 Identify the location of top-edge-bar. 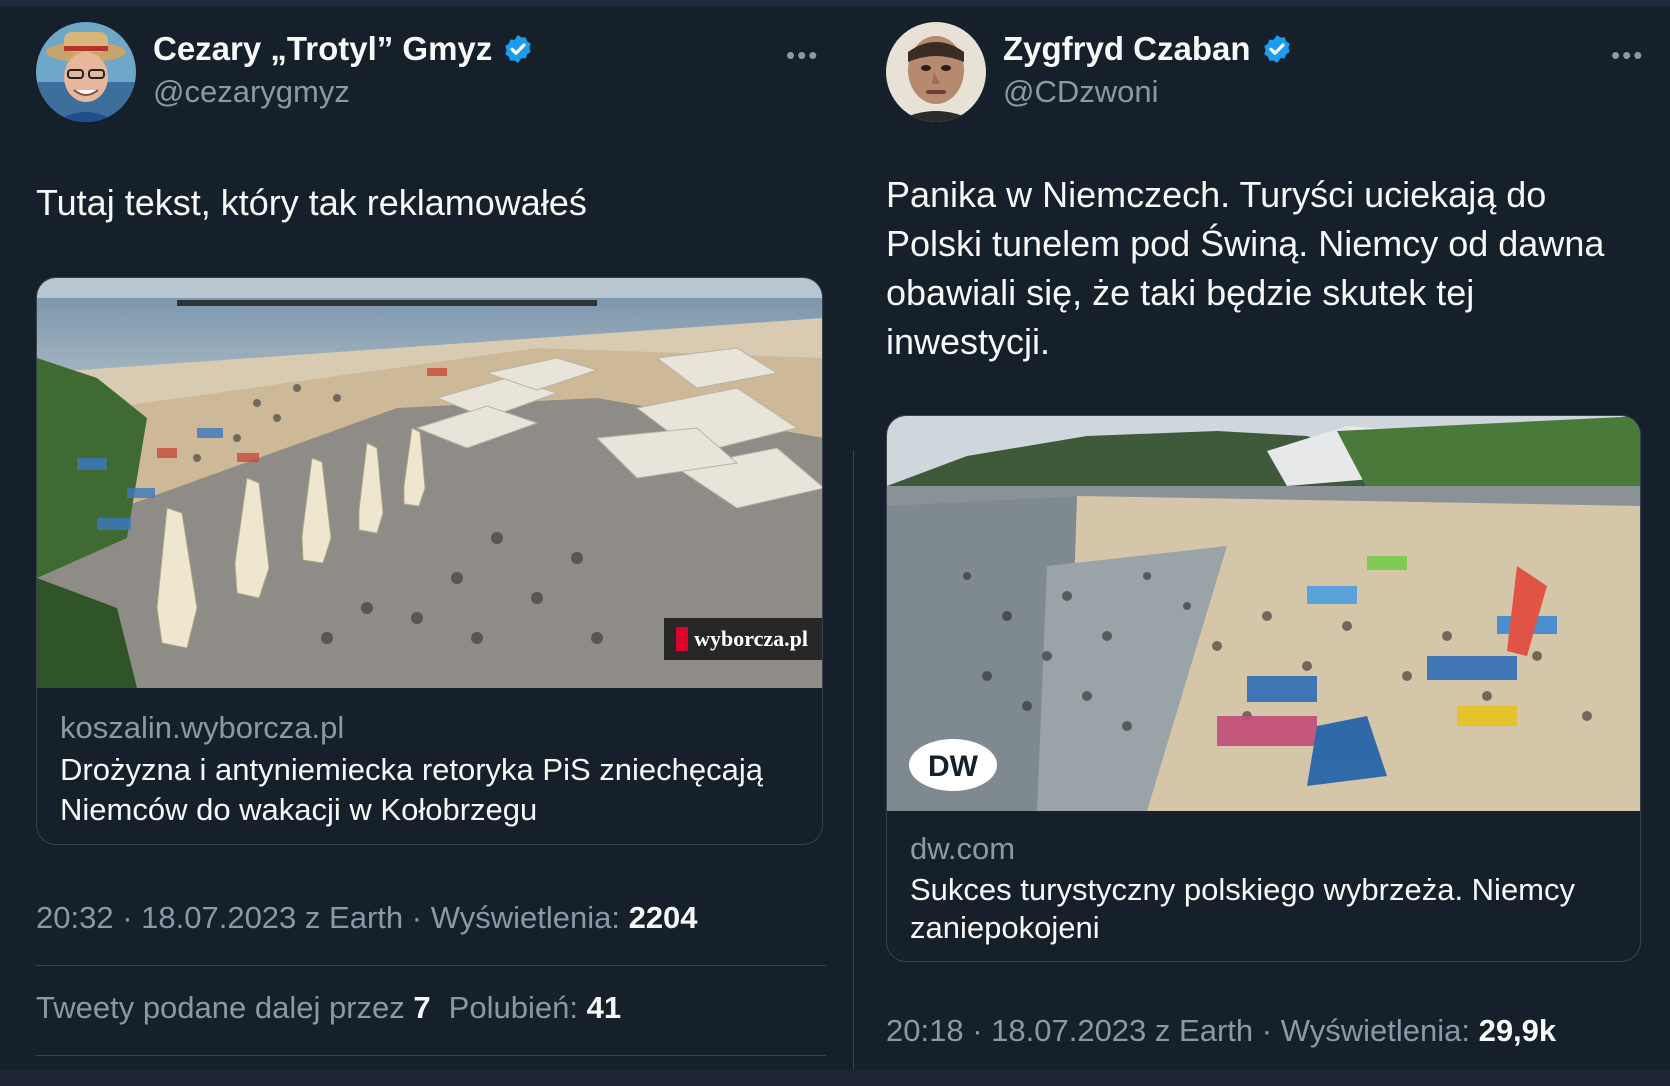
(835, 3).